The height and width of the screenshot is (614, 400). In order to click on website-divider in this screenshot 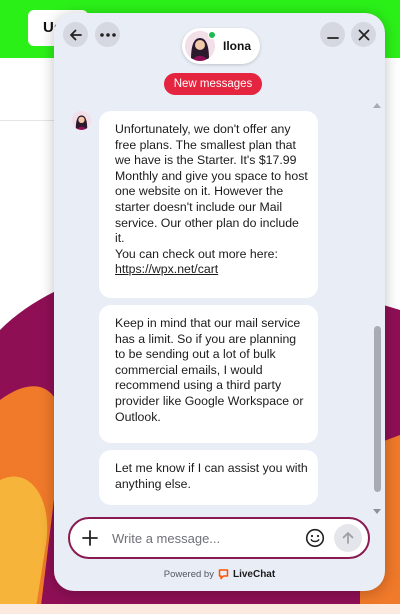, I will do `click(30, 120)`.